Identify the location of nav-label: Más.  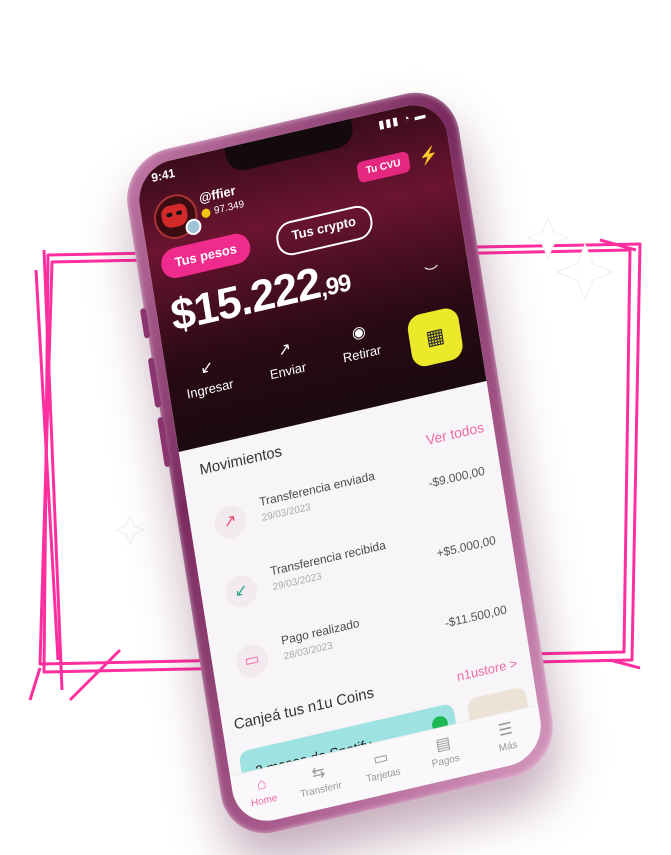
(508, 747).